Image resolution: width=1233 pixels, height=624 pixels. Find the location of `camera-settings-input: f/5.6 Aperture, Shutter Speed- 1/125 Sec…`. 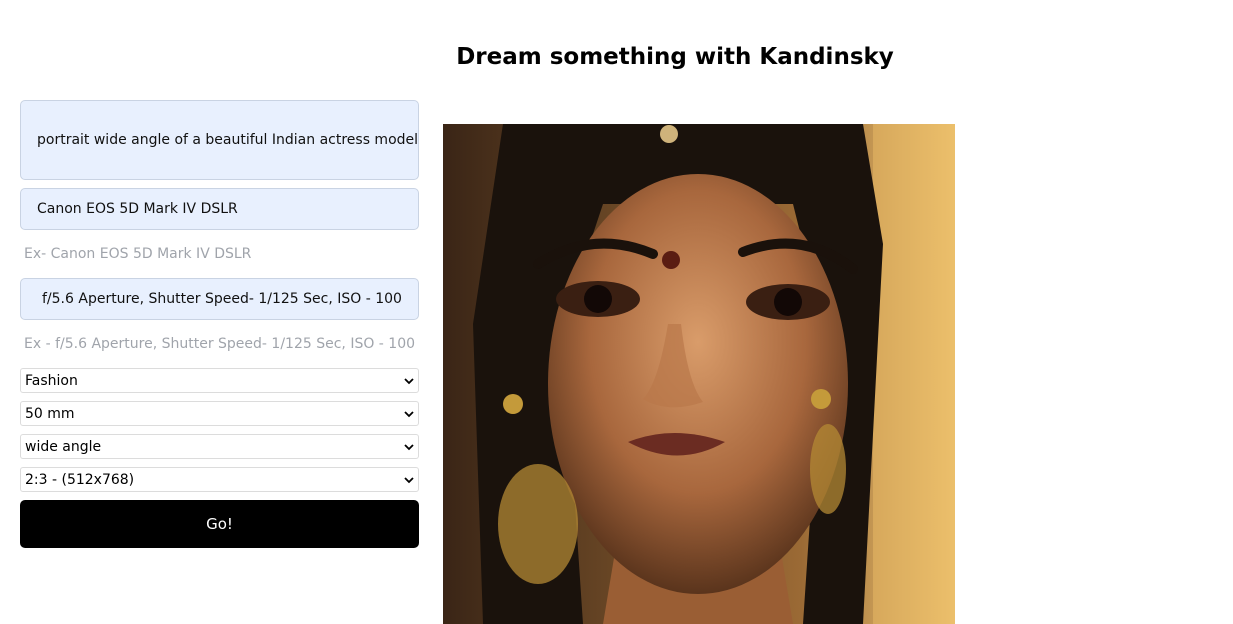

camera-settings-input: f/5.6 Aperture, Shutter Speed- 1/125 Sec… is located at coordinates (219, 299).